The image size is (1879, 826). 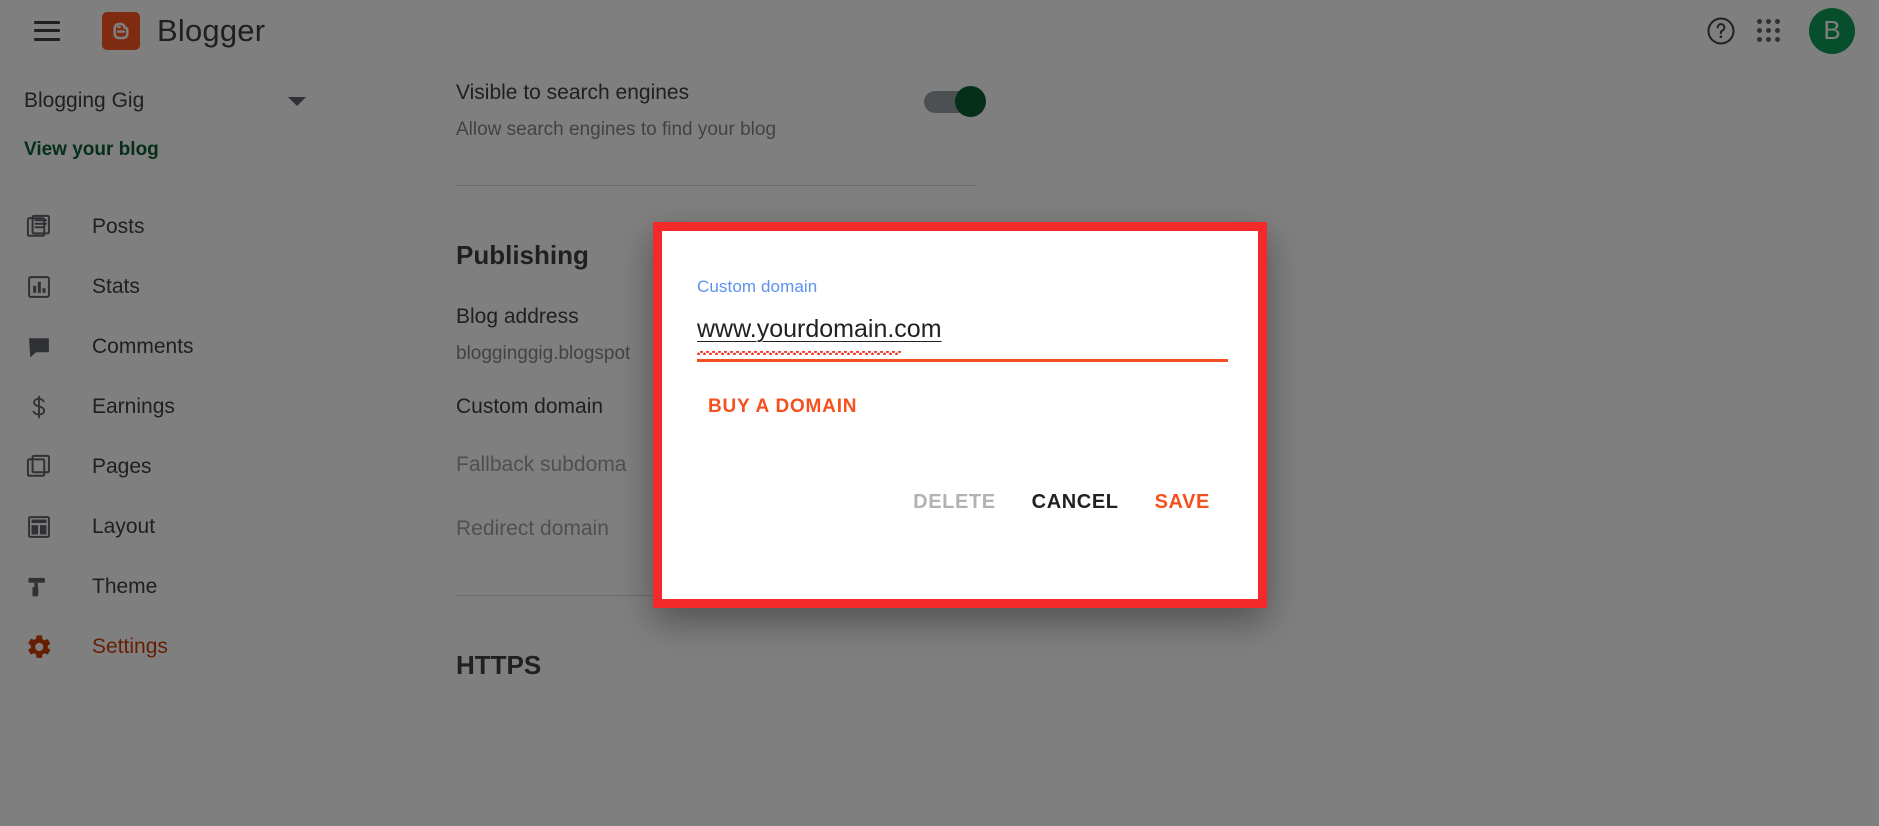 What do you see at coordinates (962, 338) in the screenshot?
I see `custom-domain-input: www.yourdomain.com` at bounding box center [962, 338].